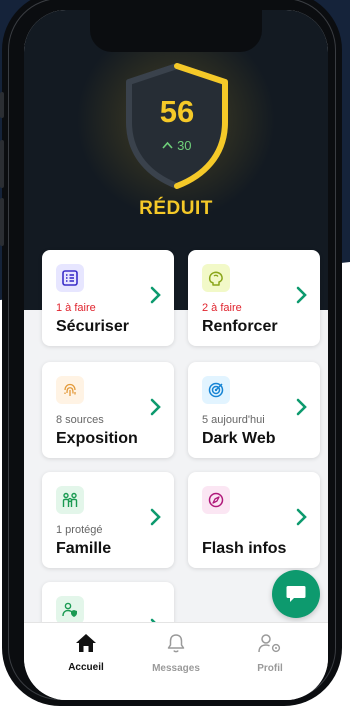  What do you see at coordinates (176, 653) in the screenshot?
I see `tab-messages: Messages` at bounding box center [176, 653].